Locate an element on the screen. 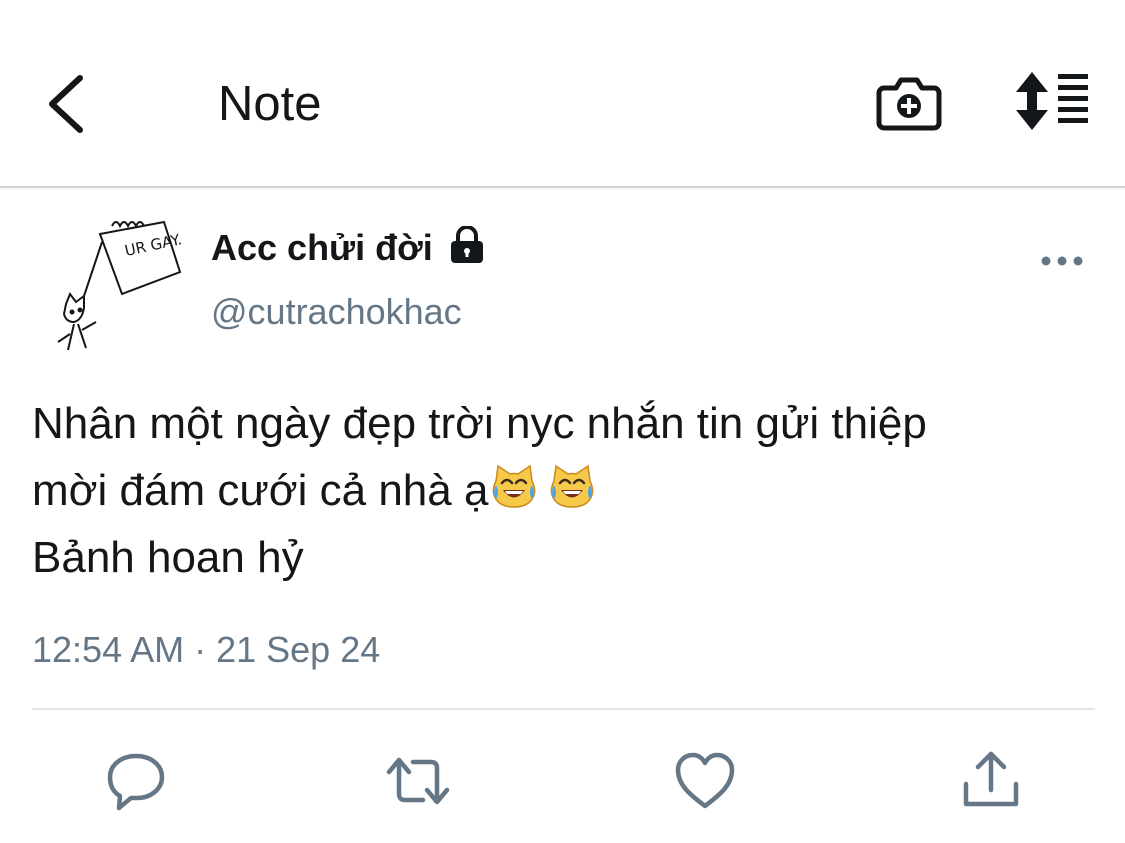 The image size is (1125, 843). tweet-text-line: Bảnh hoan hỷ is located at coordinates (168, 557).